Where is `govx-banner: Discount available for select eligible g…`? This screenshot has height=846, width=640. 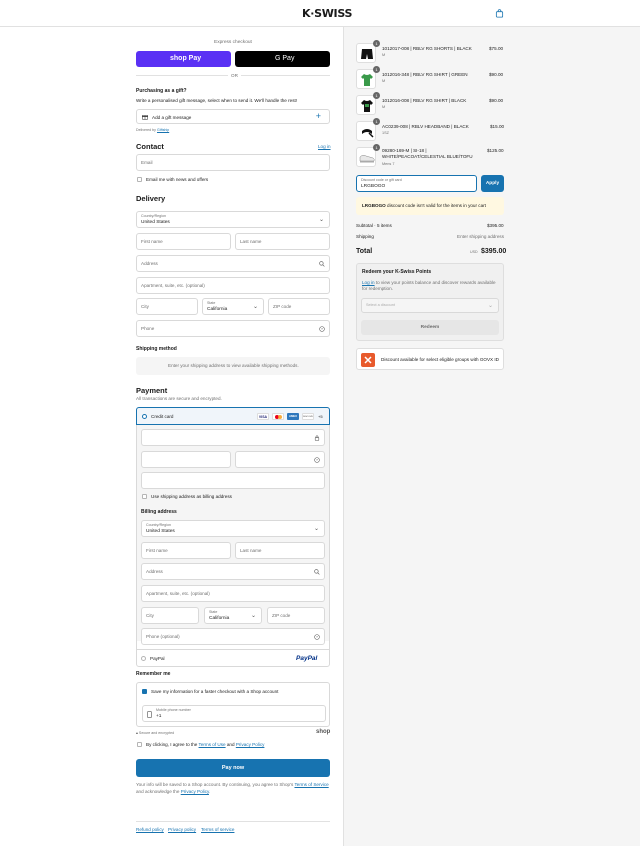
govx-banner: Discount available for select eligible g… is located at coordinates (430, 359).